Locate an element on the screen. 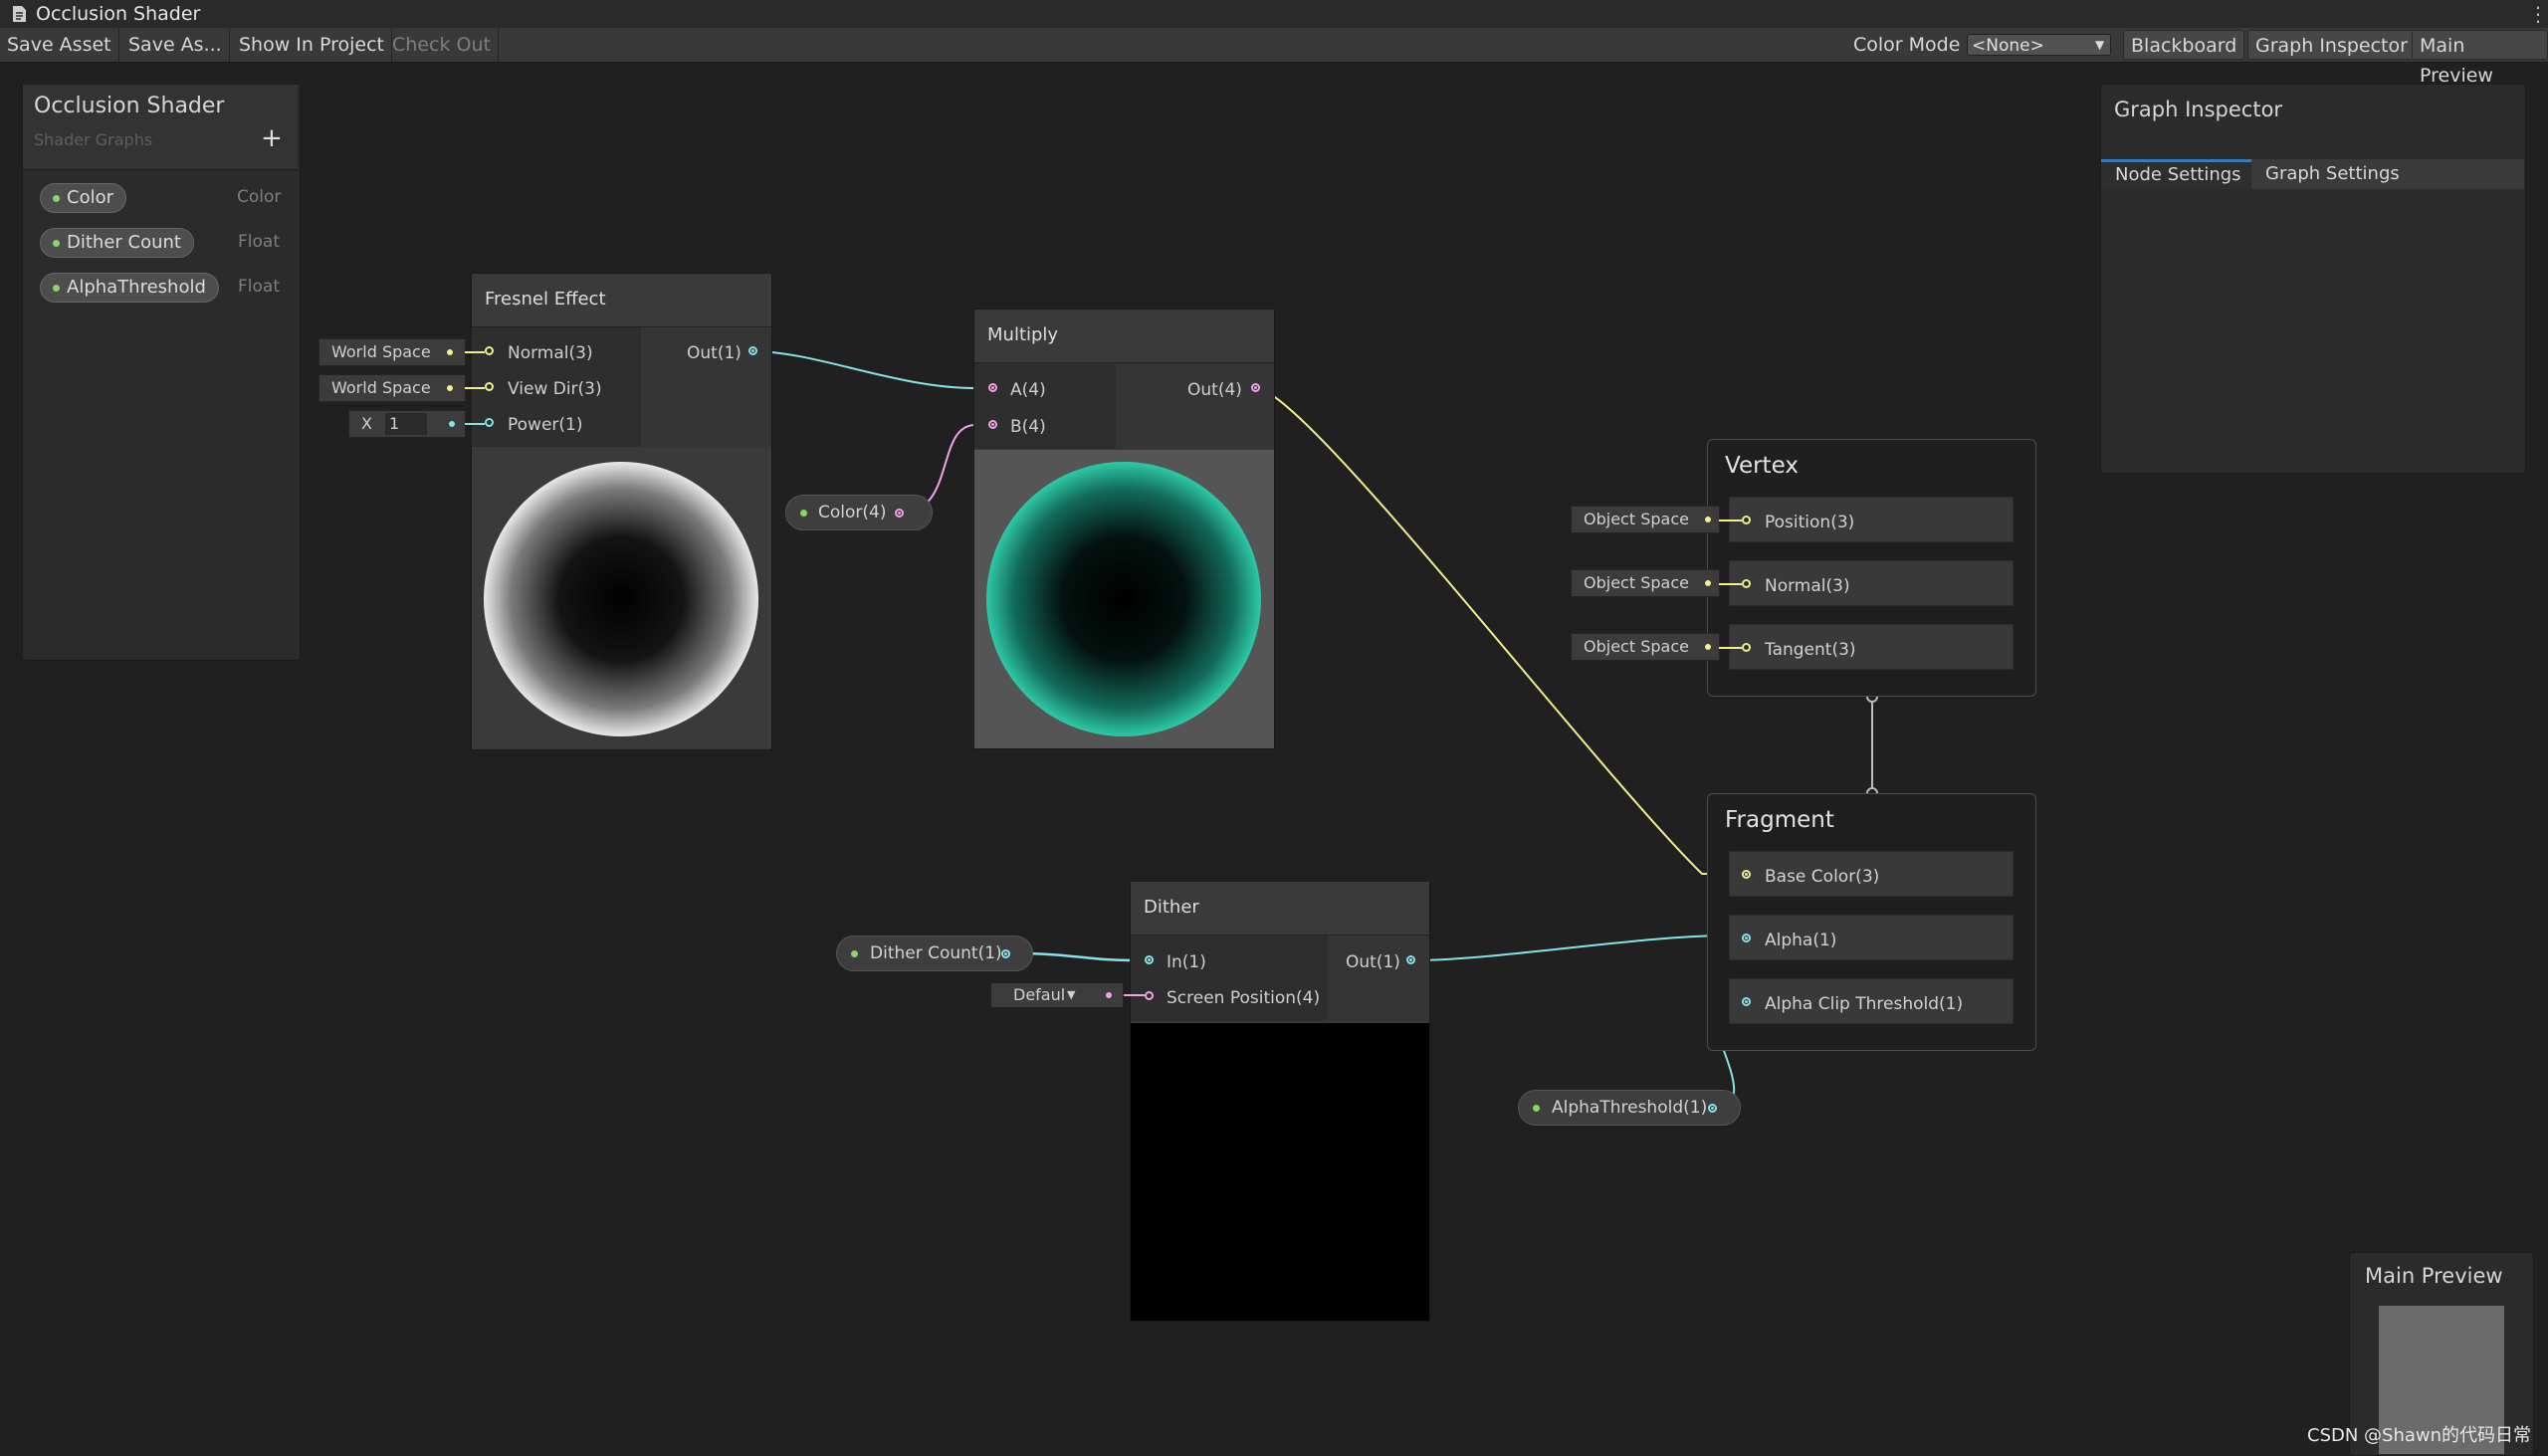  power-value-field: X1 is located at coordinates (407, 424).